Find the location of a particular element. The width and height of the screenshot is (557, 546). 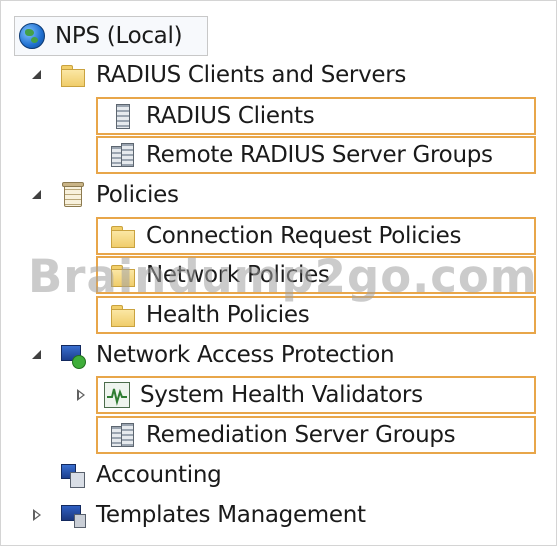

tree-node-label: Policies is located at coordinates (137, 195).